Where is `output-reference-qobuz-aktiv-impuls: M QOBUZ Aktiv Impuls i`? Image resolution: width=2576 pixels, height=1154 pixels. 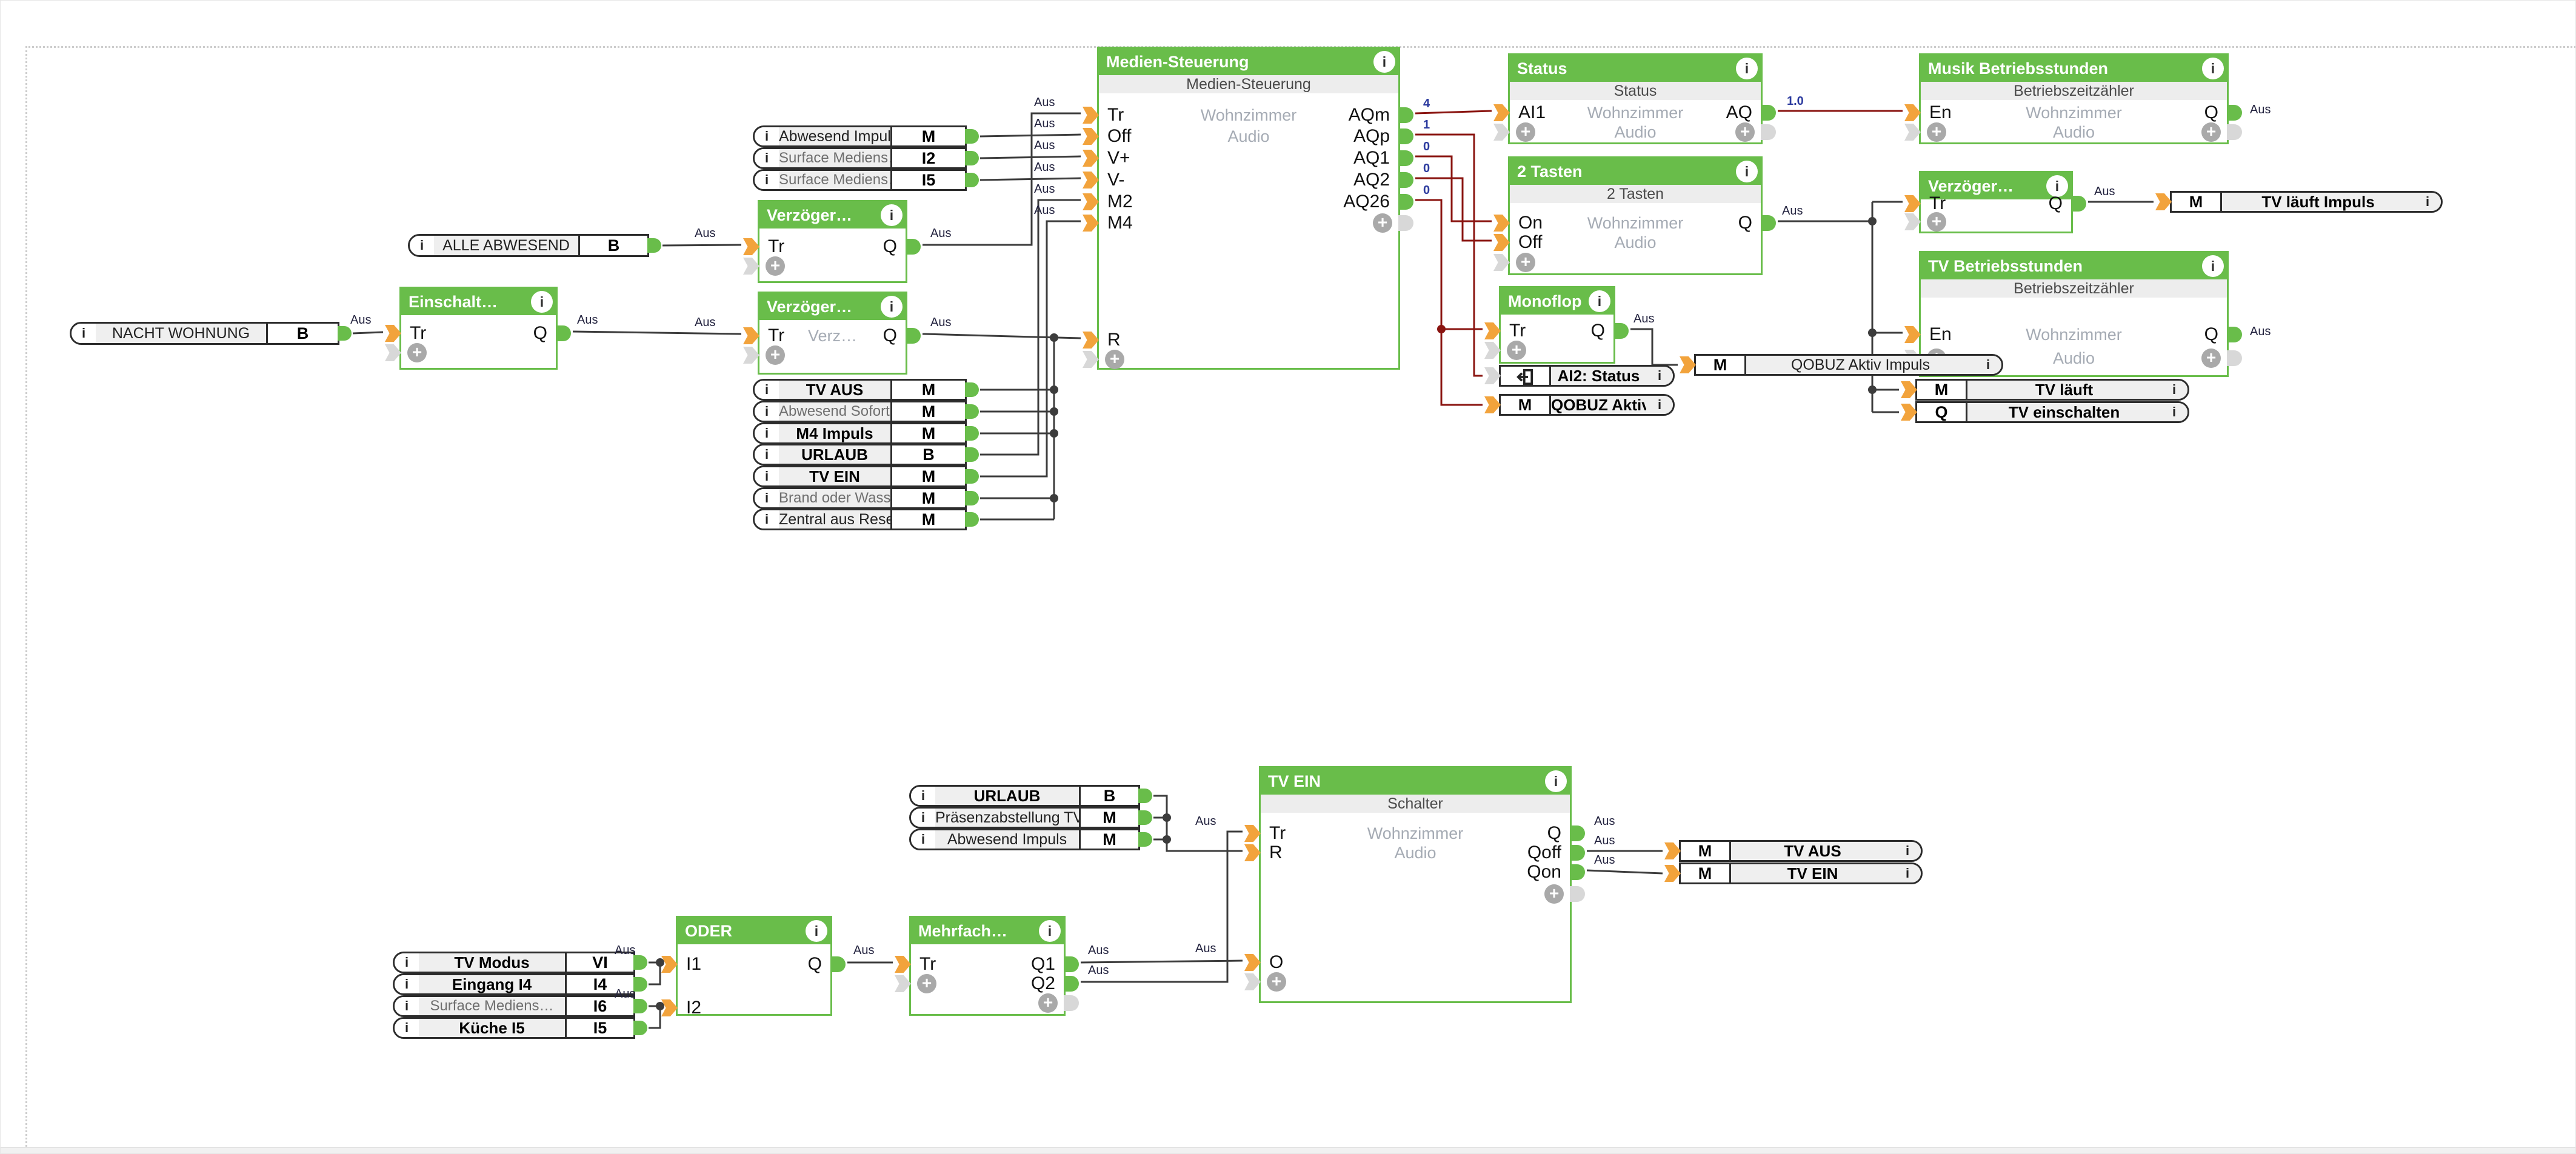
output-reference-qobuz-aktiv-impuls: M QOBUZ Aktiv Impuls i is located at coordinates (1842, 365).